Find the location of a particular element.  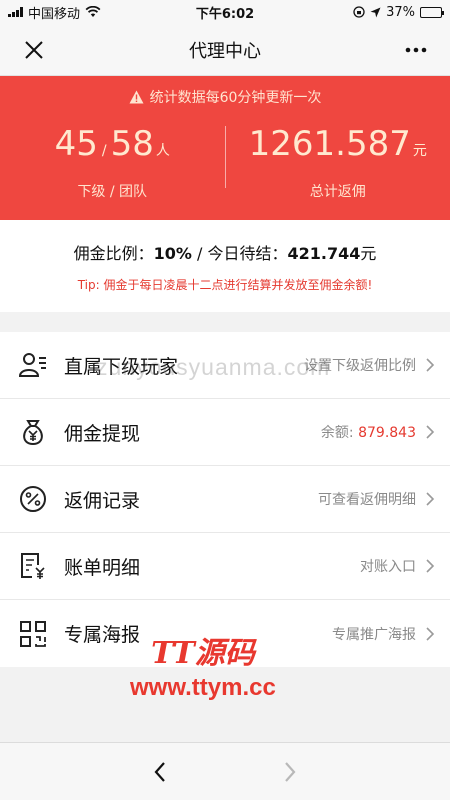

nav-bar: 代理中心 is located at coordinates (225, 50).